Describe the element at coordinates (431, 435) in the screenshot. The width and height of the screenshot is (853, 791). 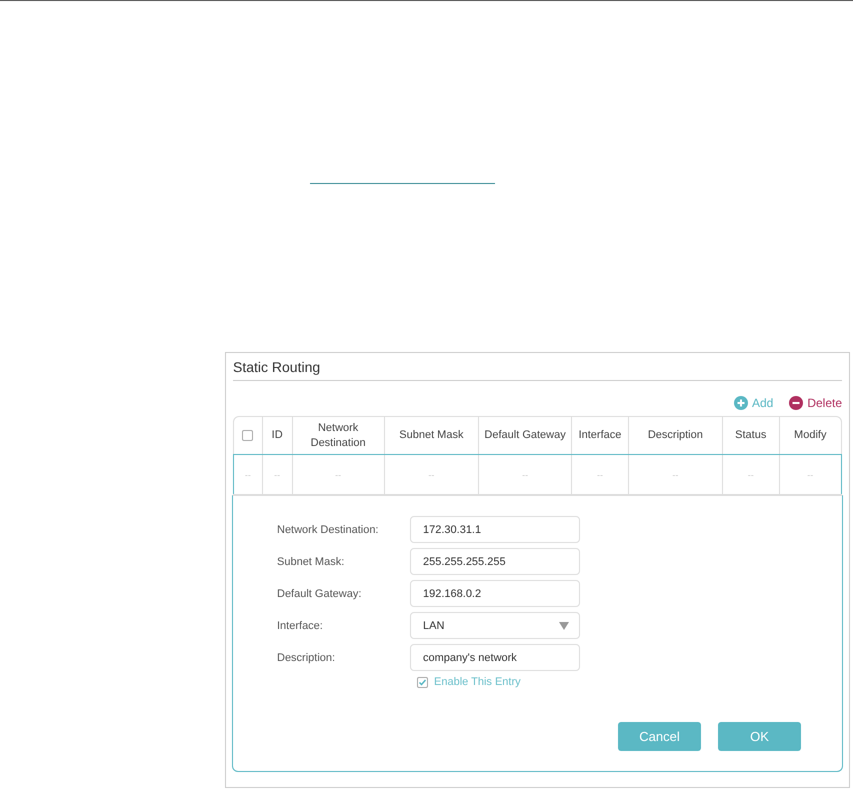
I see `column-header: Subnet Mask` at that location.